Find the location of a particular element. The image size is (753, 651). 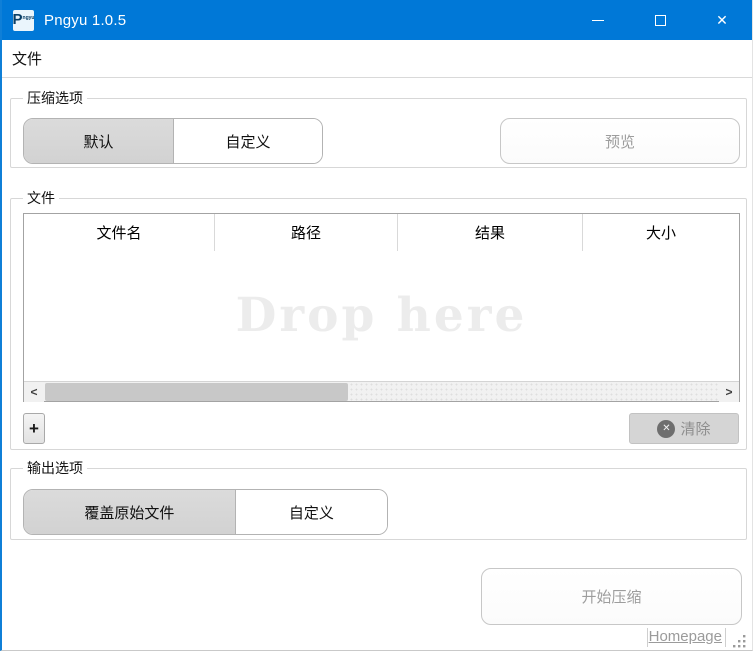

column-header-result: 结果 is located at coordinates (489, 232).